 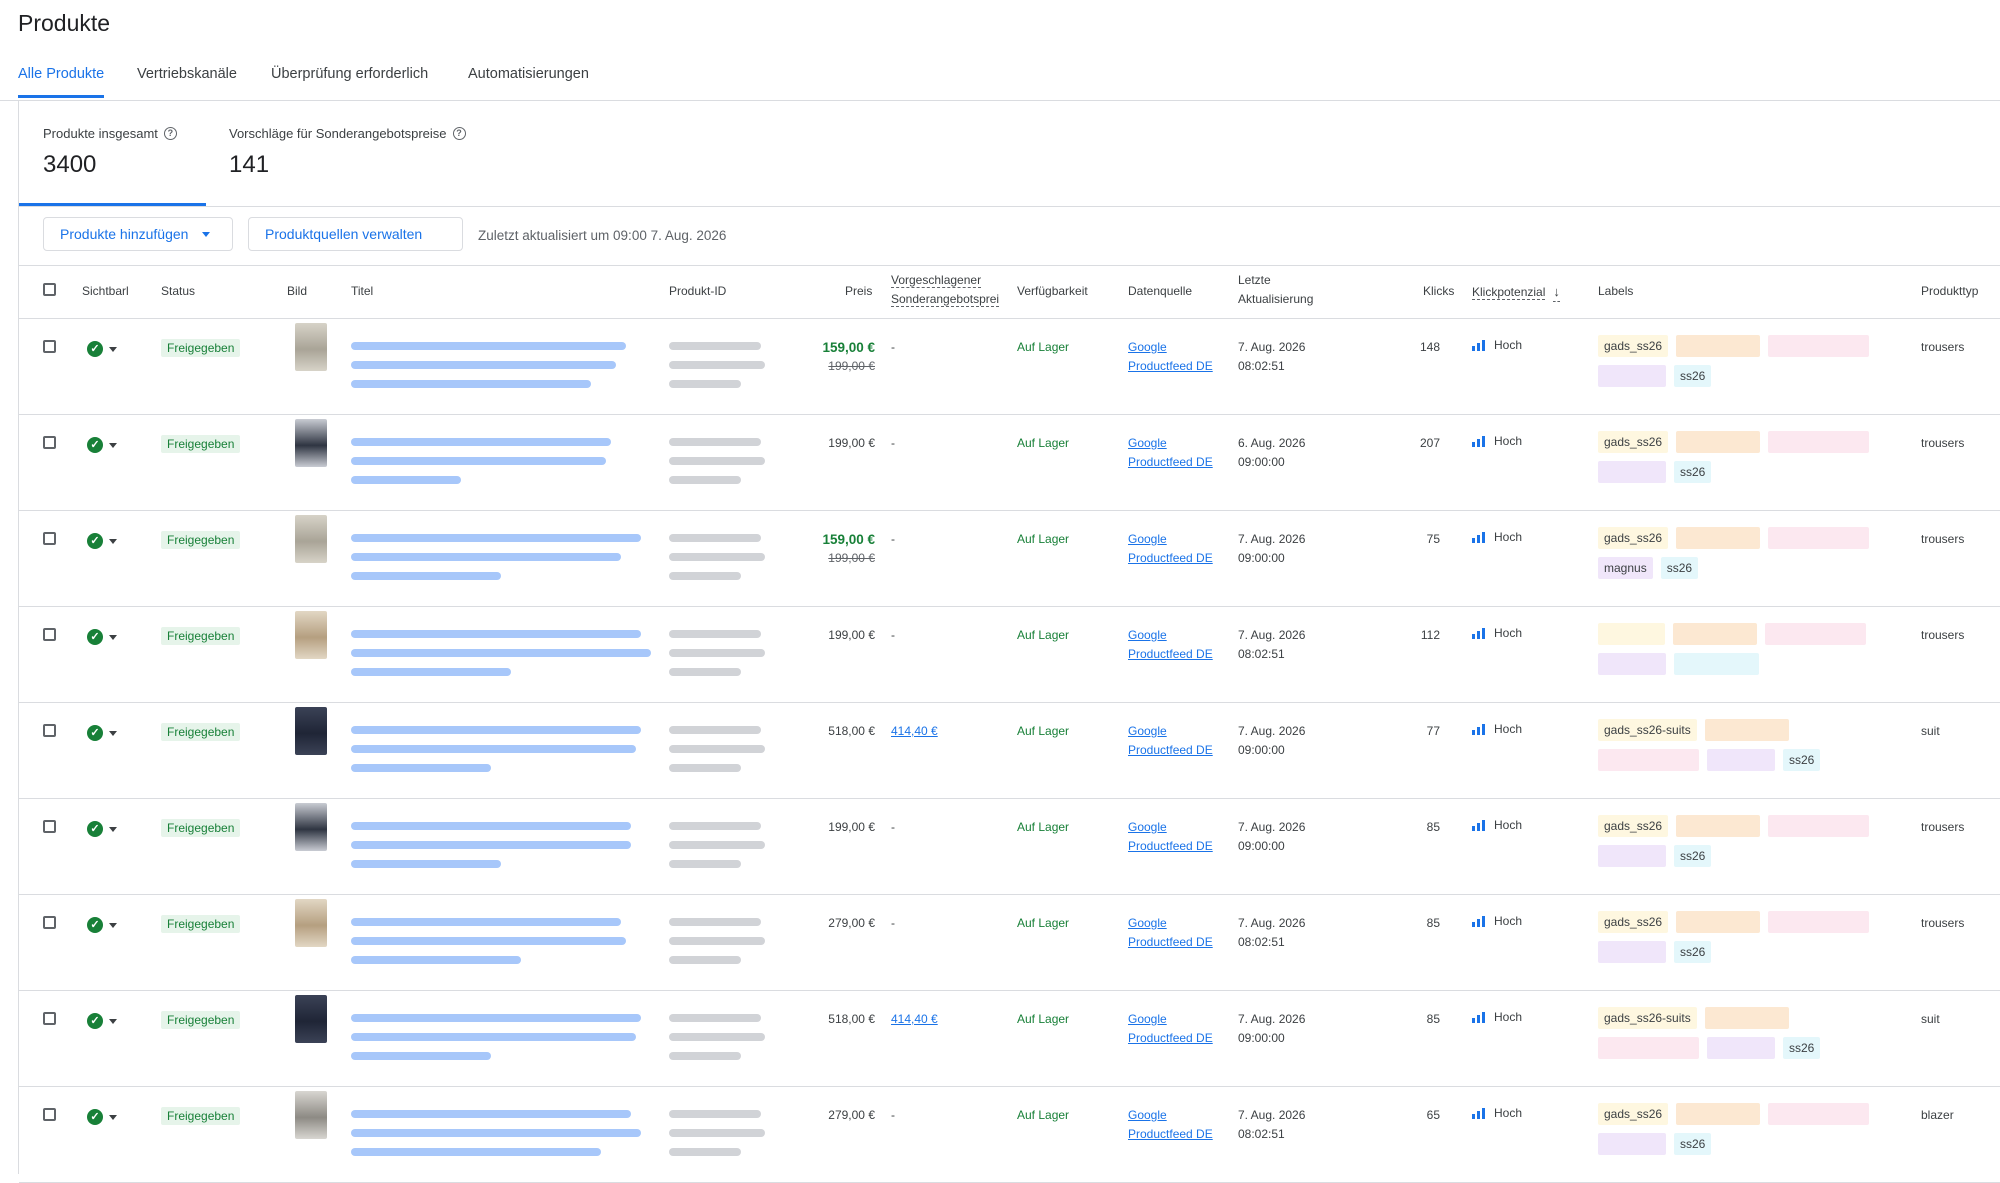 What do you see at coordinates (178, 291) in the screenshot?
I see `col-status: Status` at bounding box center [178, 291].